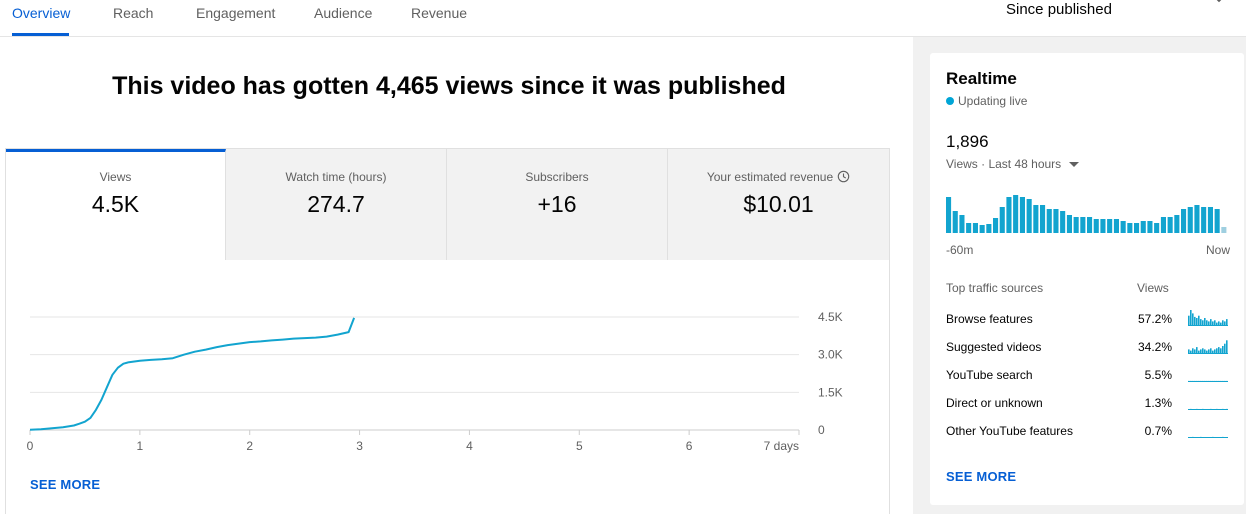 This screenshot has height=514, width=1246. Describe the element at coordinates (1059, 9) in the screenshot. I see `period-selector: Since published` at that location.